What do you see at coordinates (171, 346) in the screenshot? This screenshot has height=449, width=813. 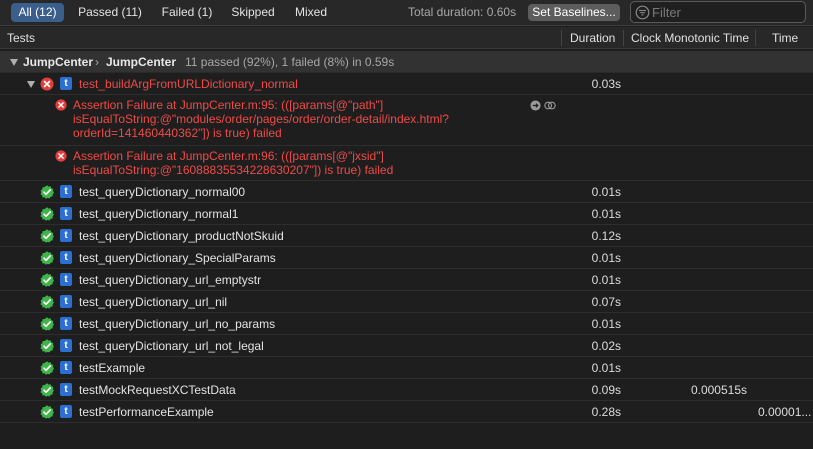 I see `test-name: test_queryDictionary_url_not_legal` at bounding box center [171, 346].